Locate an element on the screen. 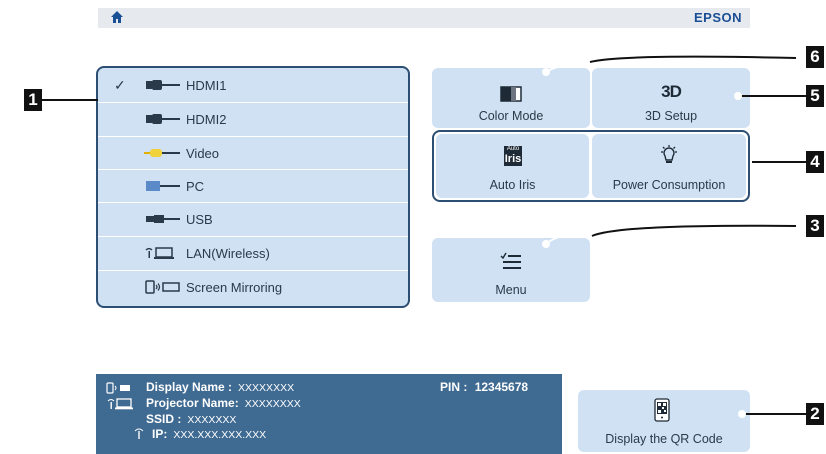 This screenshot has height=454, width=826. ip-label: IP: is located at coordinates (160, 434).